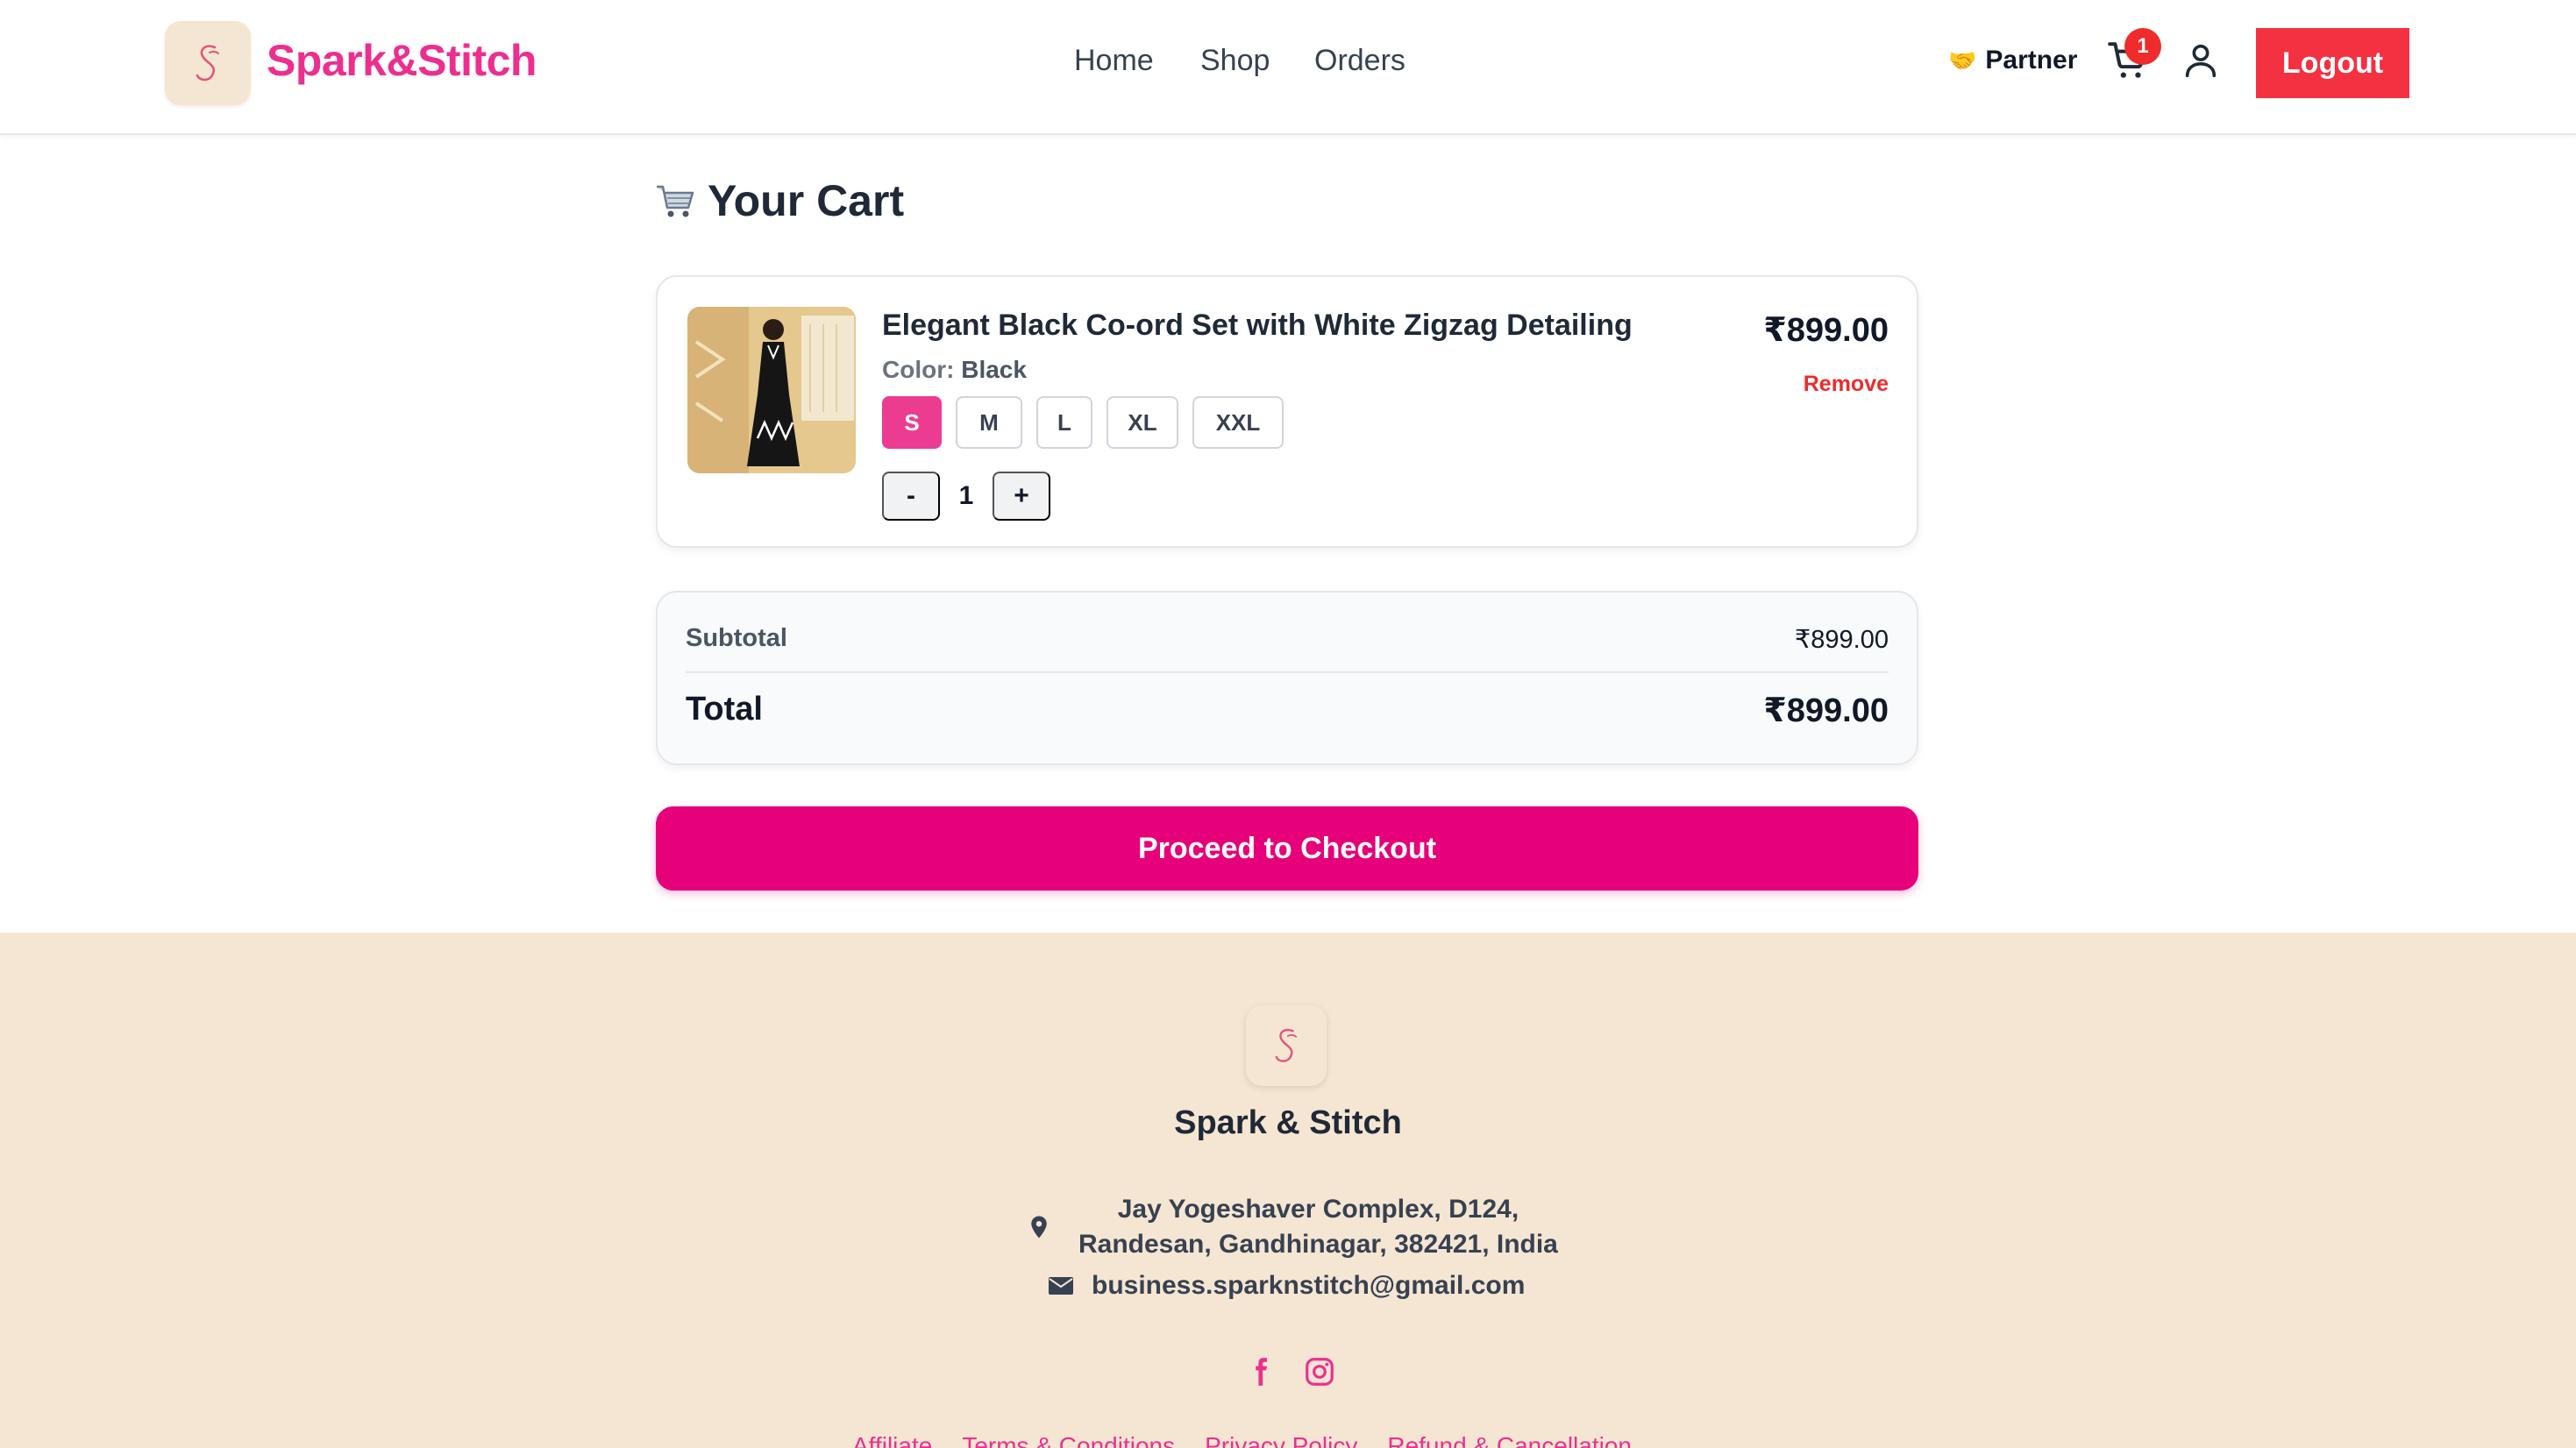 The image size is (2576, 1448). Describe the element at coordinates (1319, 1371) in the screenshot. I see `instagram-icon` at that location.